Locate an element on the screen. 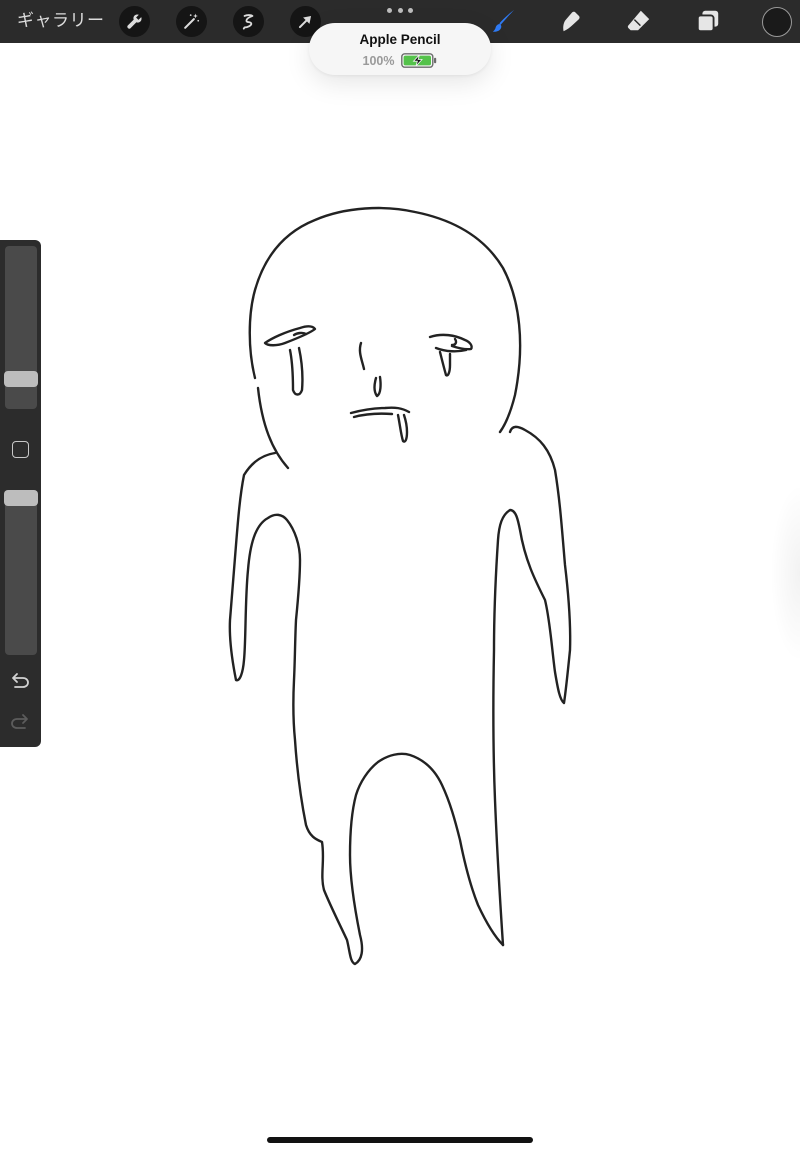 This screenshot has height=1151, width=800. selection-icon is located at coordinates (248, 22).